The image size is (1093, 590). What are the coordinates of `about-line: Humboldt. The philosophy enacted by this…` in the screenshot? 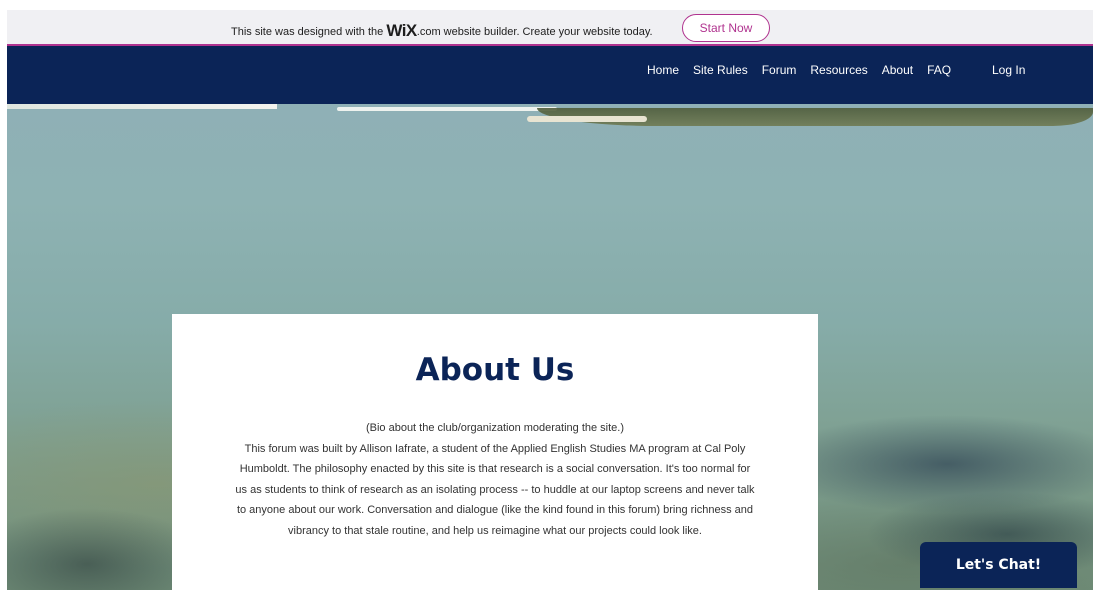 It's located at (495, 469).